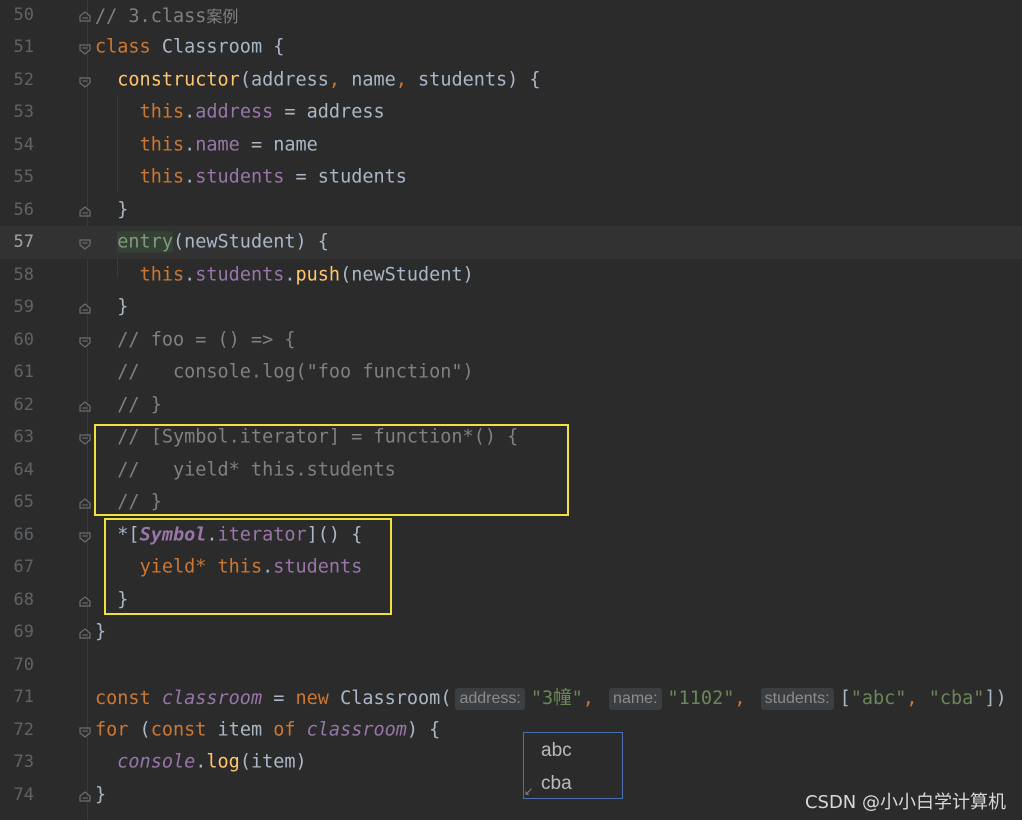  What do you see at coordinates (178, 730) in the screenshot?
I see `keyword: const` at bounding box center [178, 730].